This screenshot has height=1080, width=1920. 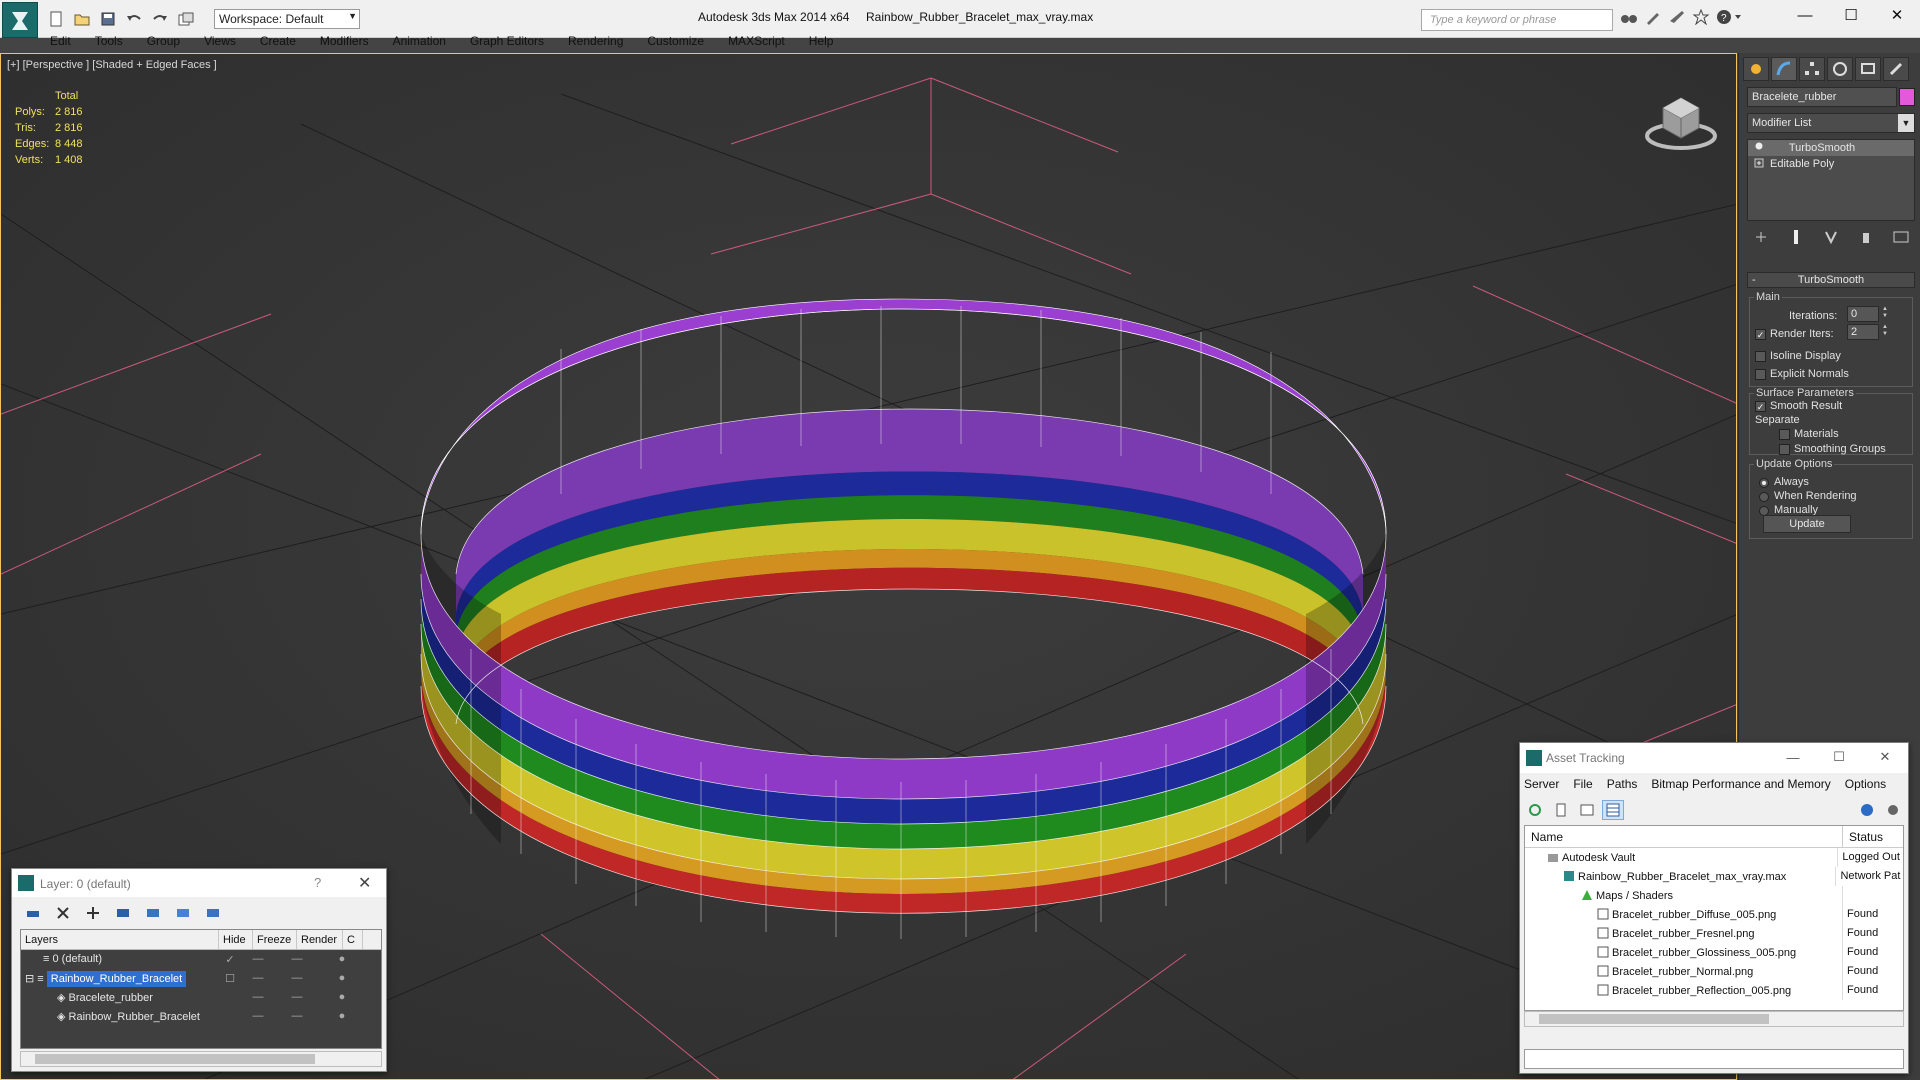 I want to click on active-layer-checkbox: ☐, so click(x=230, y=978).